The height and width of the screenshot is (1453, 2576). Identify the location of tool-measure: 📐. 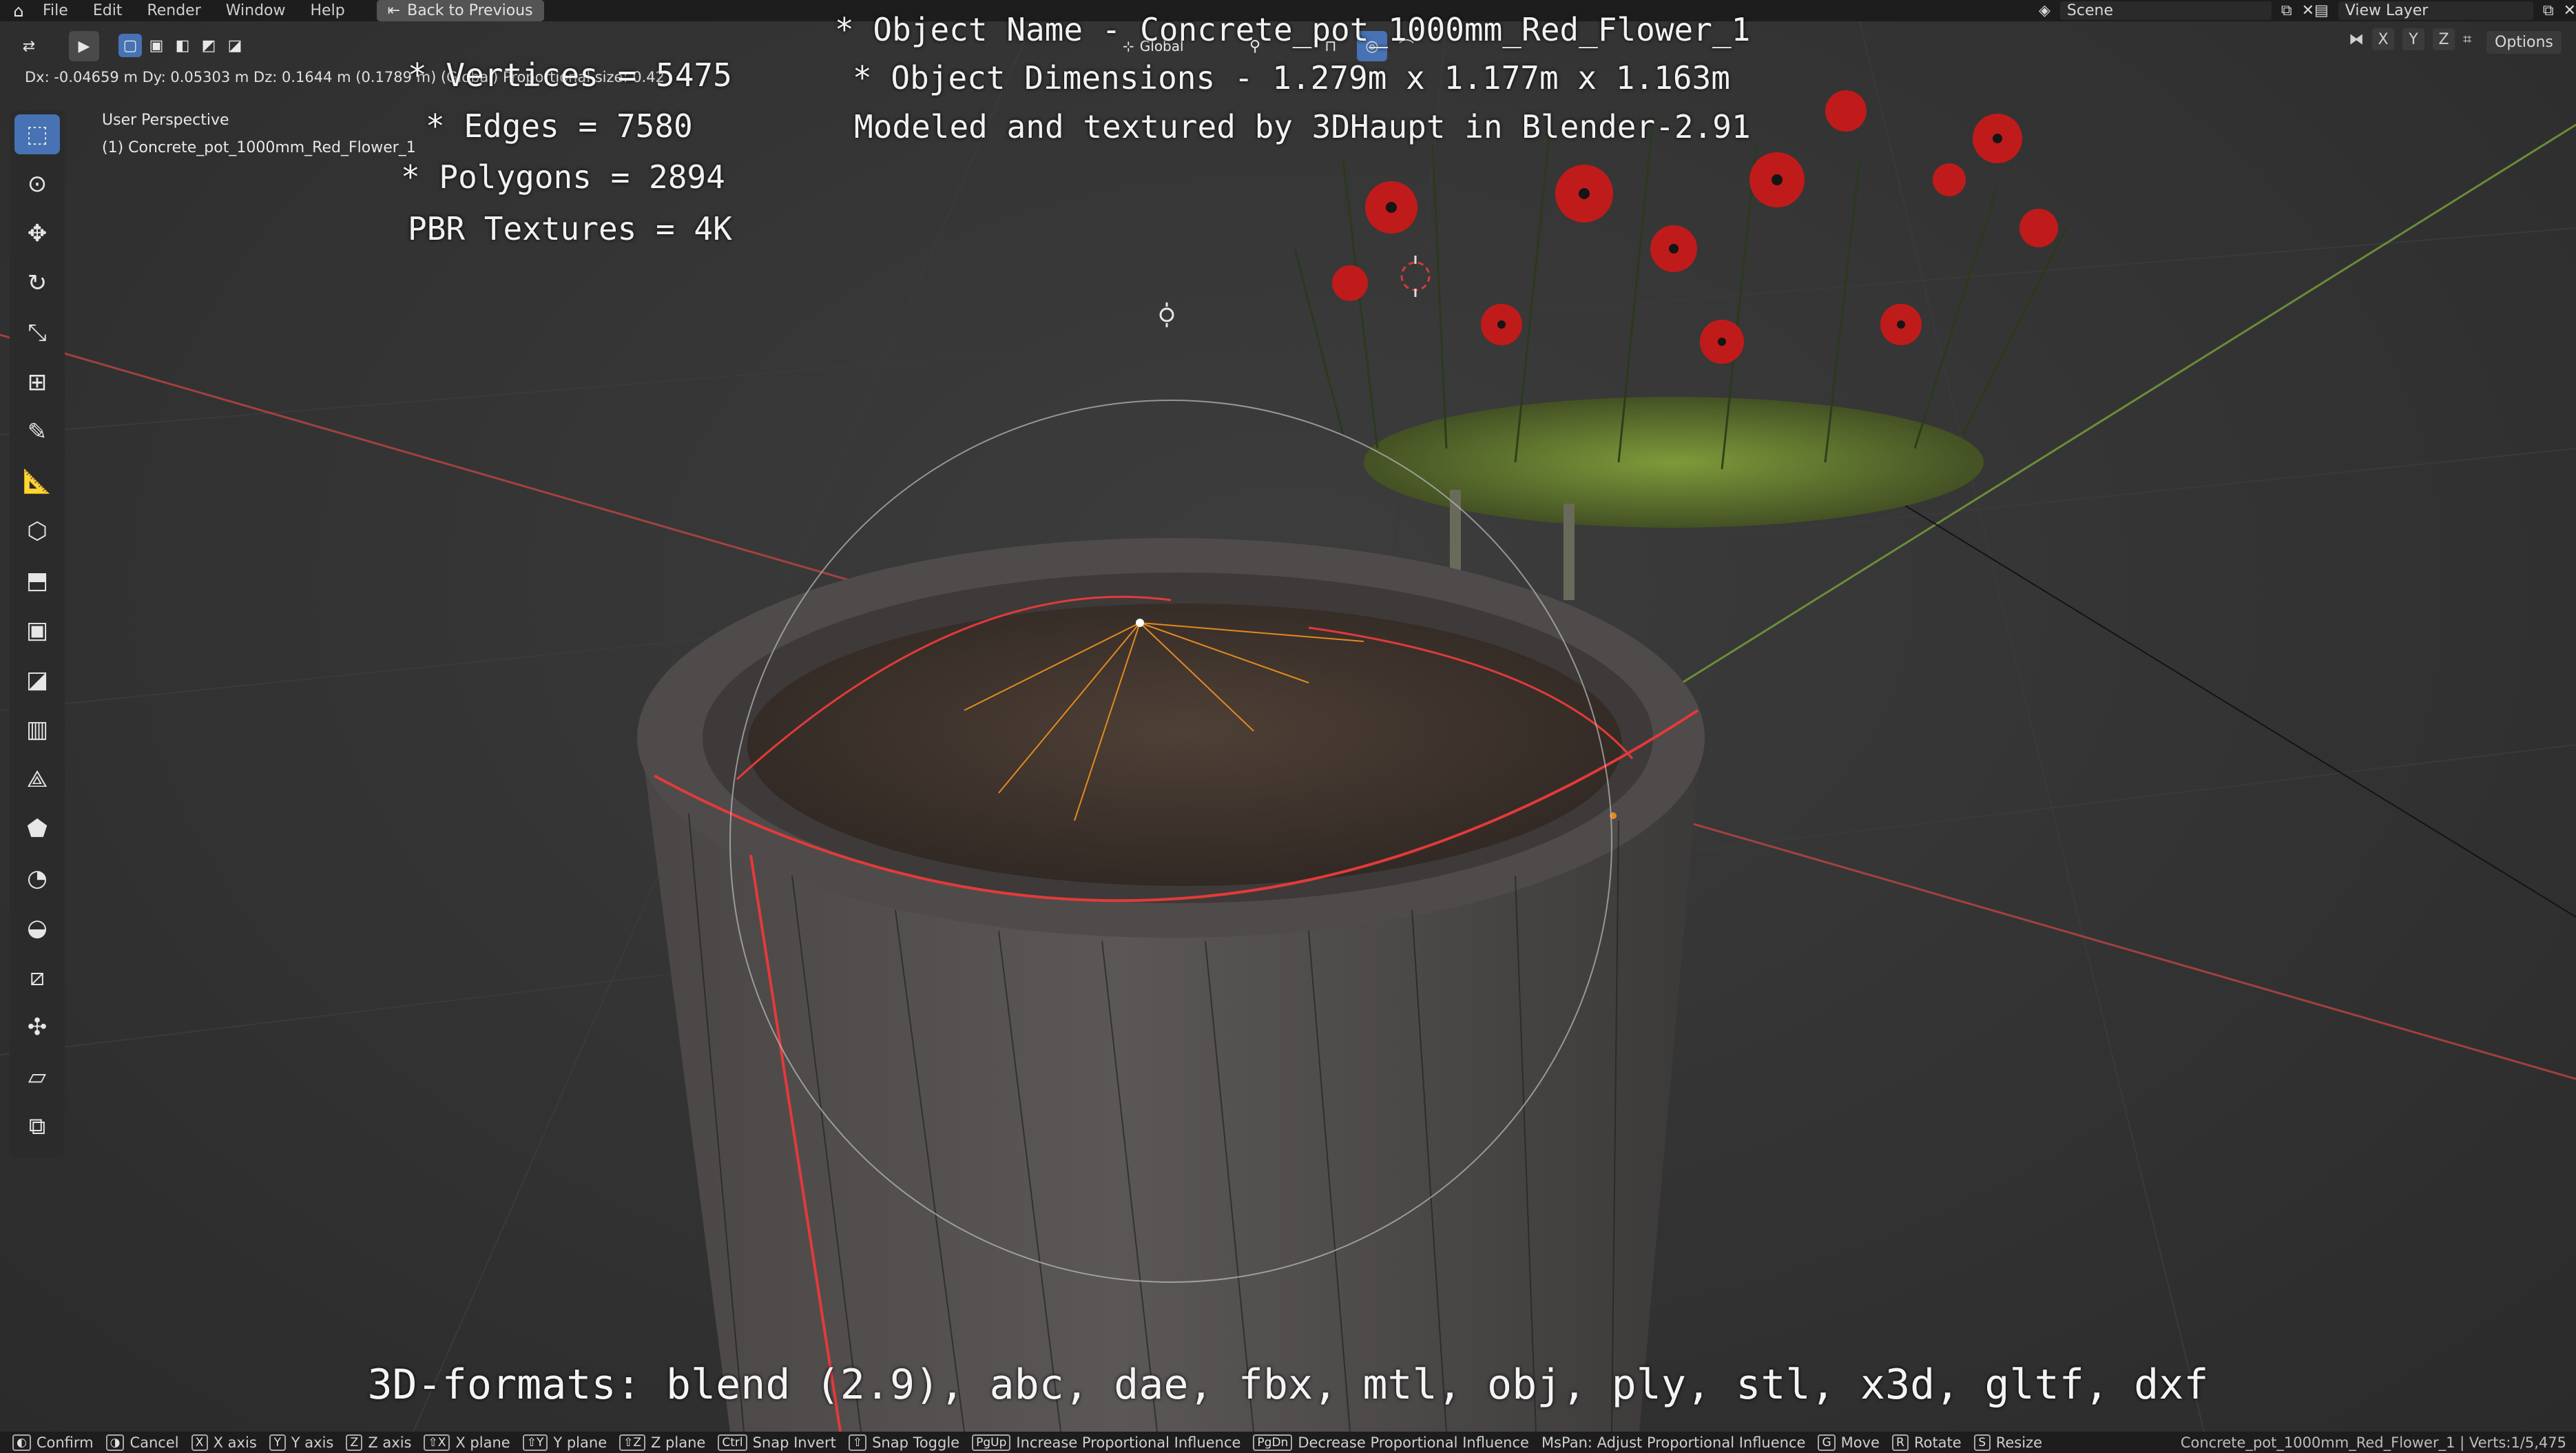
(37, 482).